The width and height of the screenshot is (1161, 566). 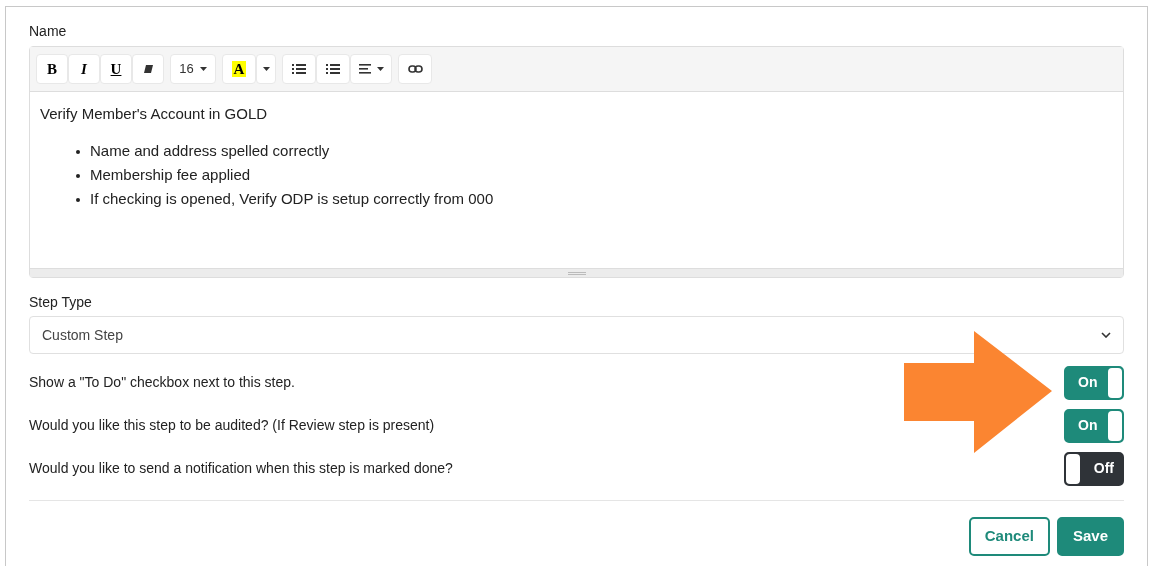 What do you see at coordinates (193, 69) in the screenshot?
I see `font-size-dropdown: 16` at bounding box center [193, 69].